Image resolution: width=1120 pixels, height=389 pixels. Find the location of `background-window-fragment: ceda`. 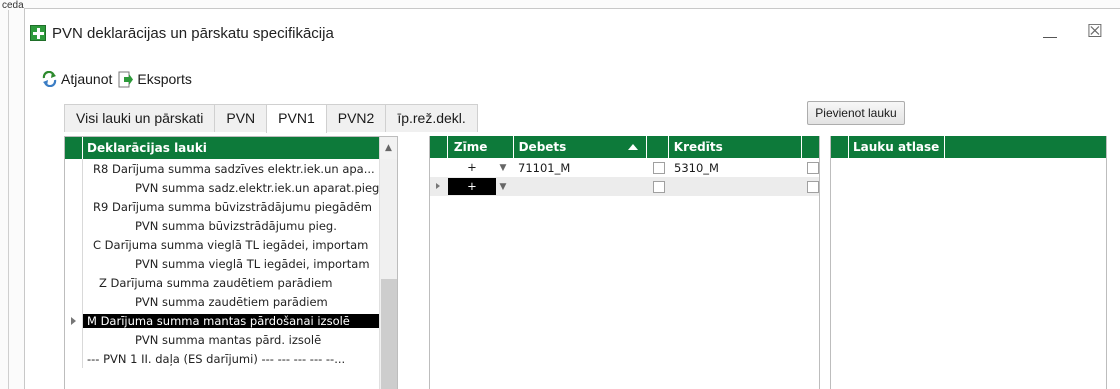

background-window-fragment: ceda is located at coordinates (13, 5).